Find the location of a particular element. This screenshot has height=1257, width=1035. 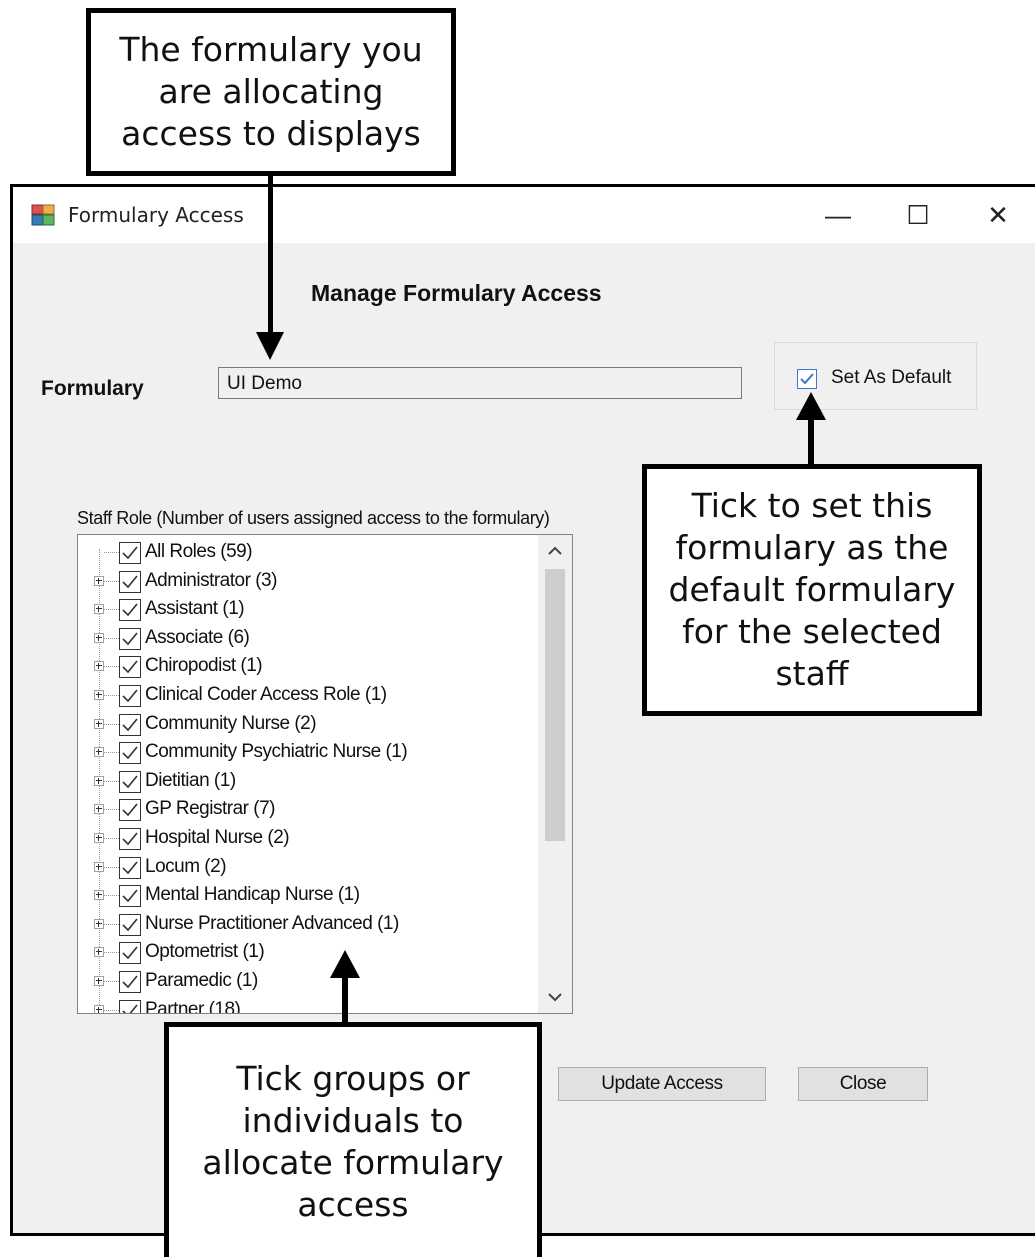

tree-item-community-nurse: Community Nurse (2) is located at coordinates (308, 725).